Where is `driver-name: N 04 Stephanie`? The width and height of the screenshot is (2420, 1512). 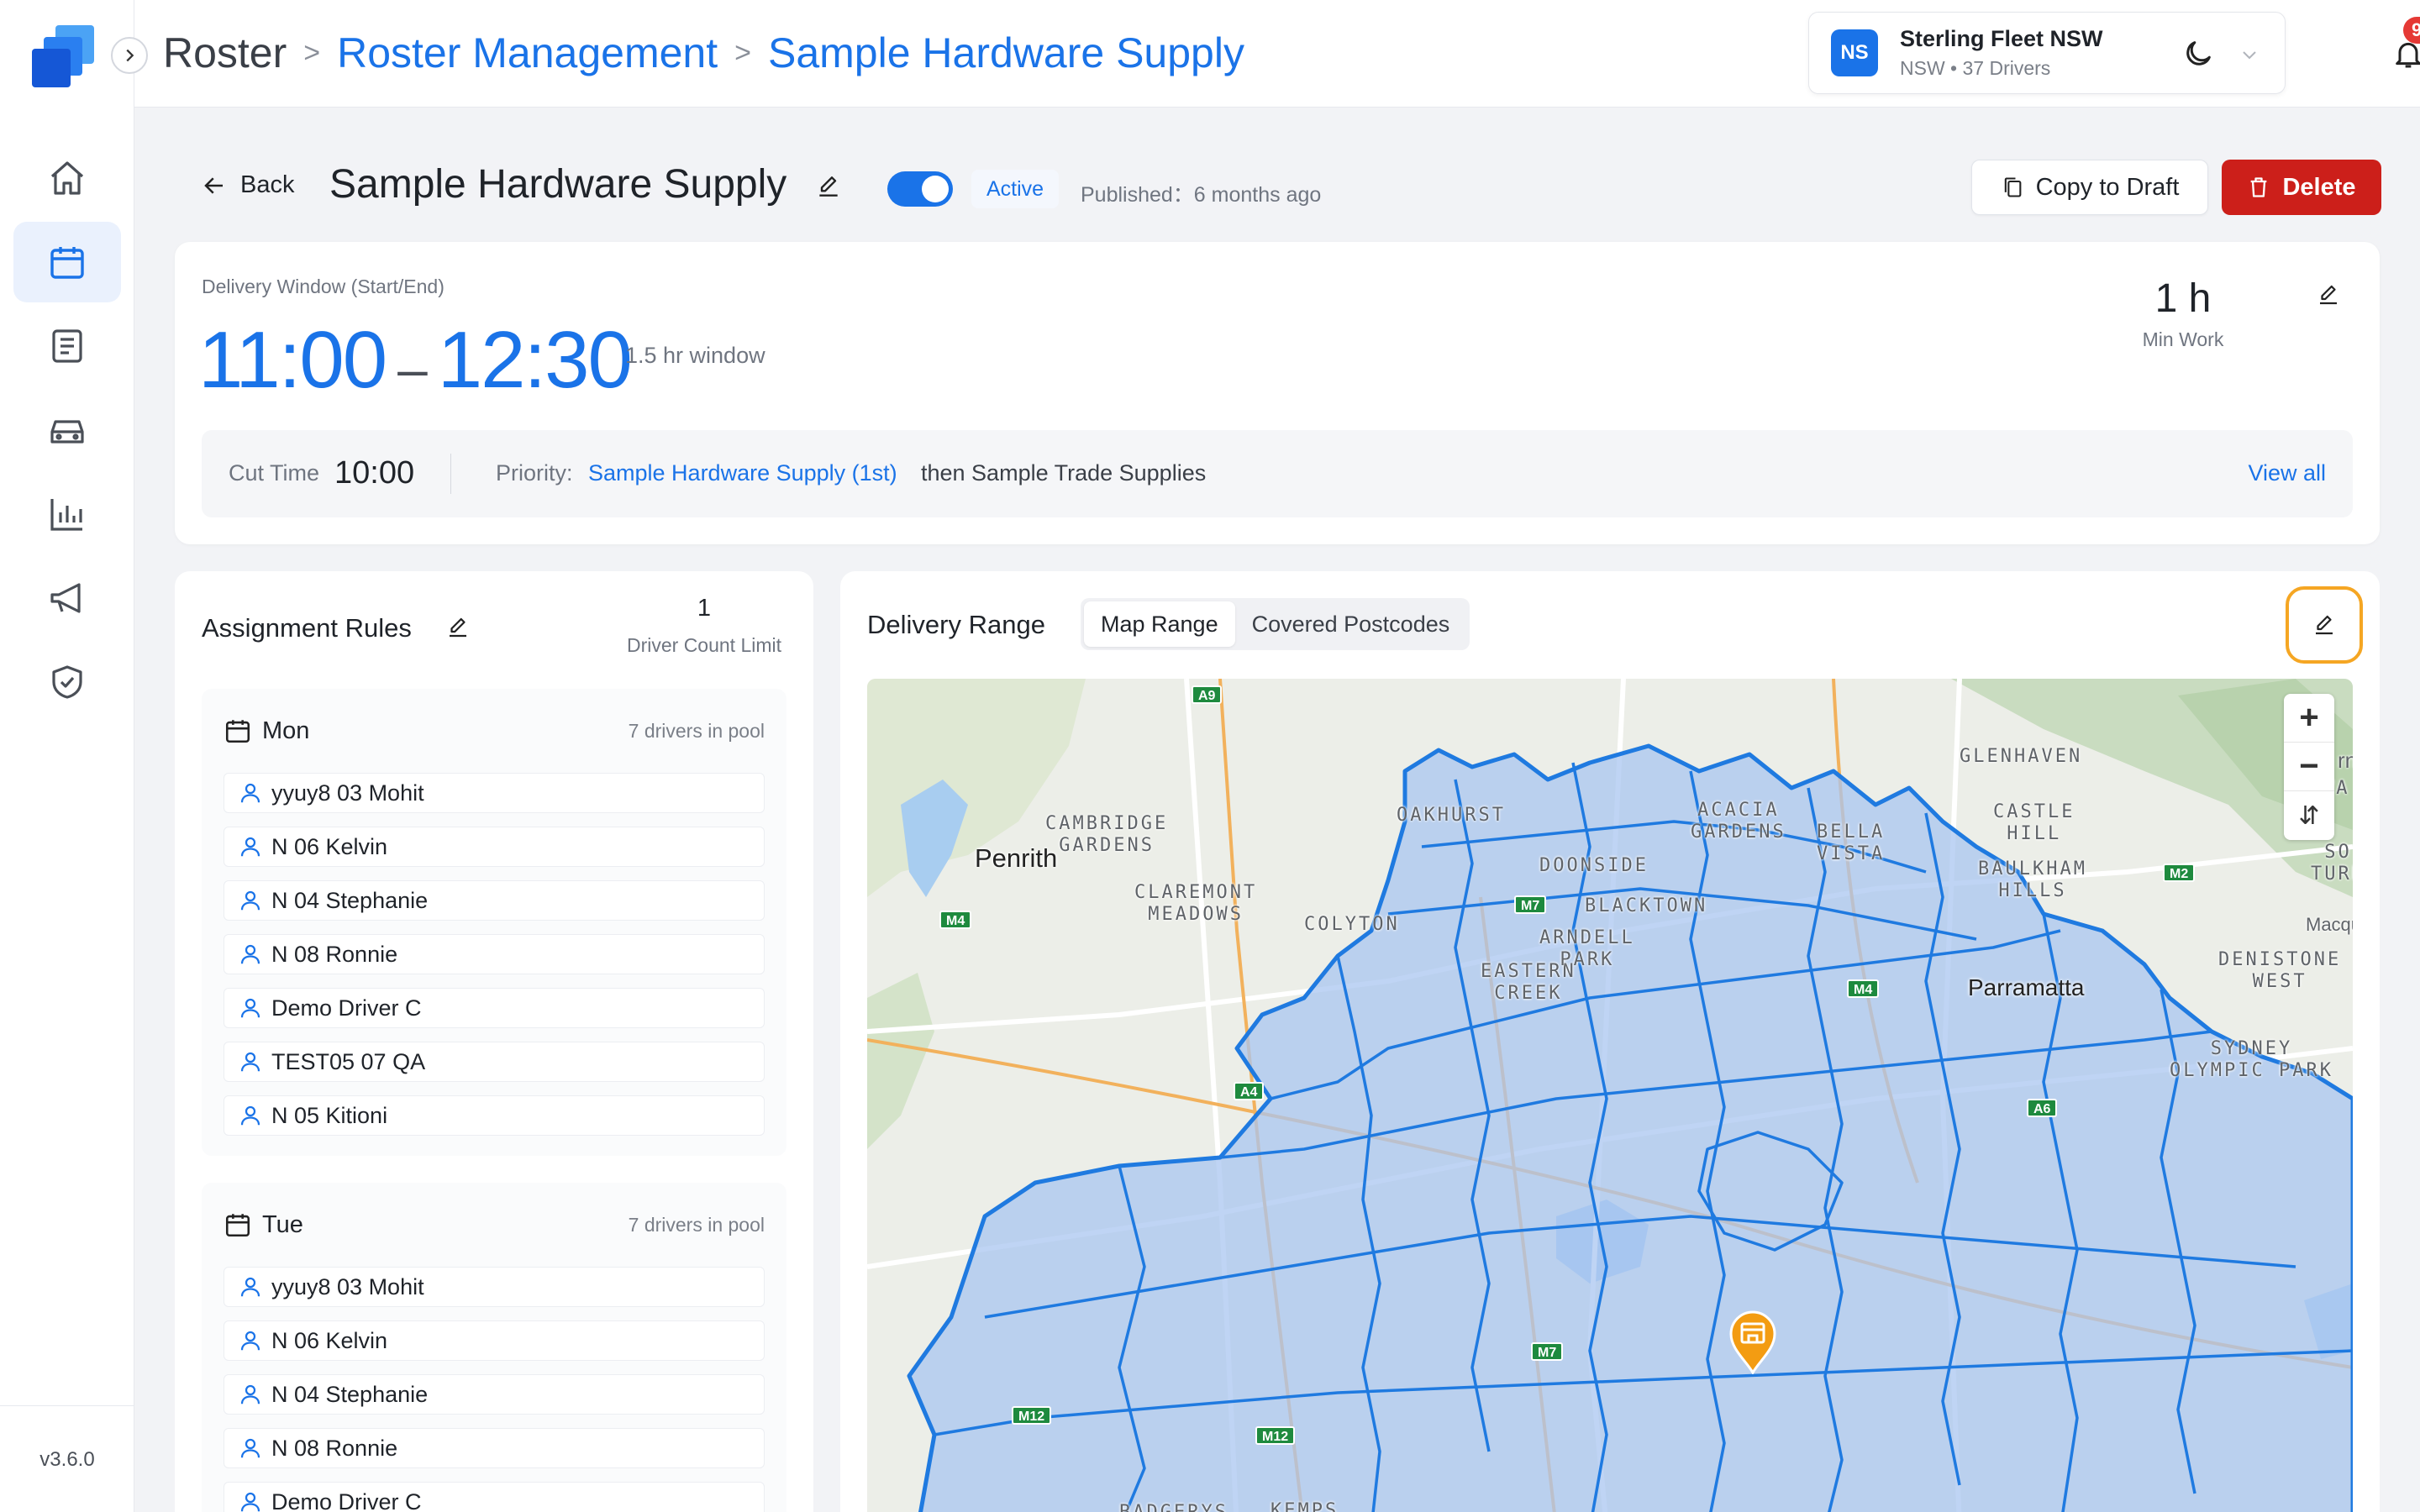 driver-name: N 04 Stephanie is located at coordinates (350, 900).